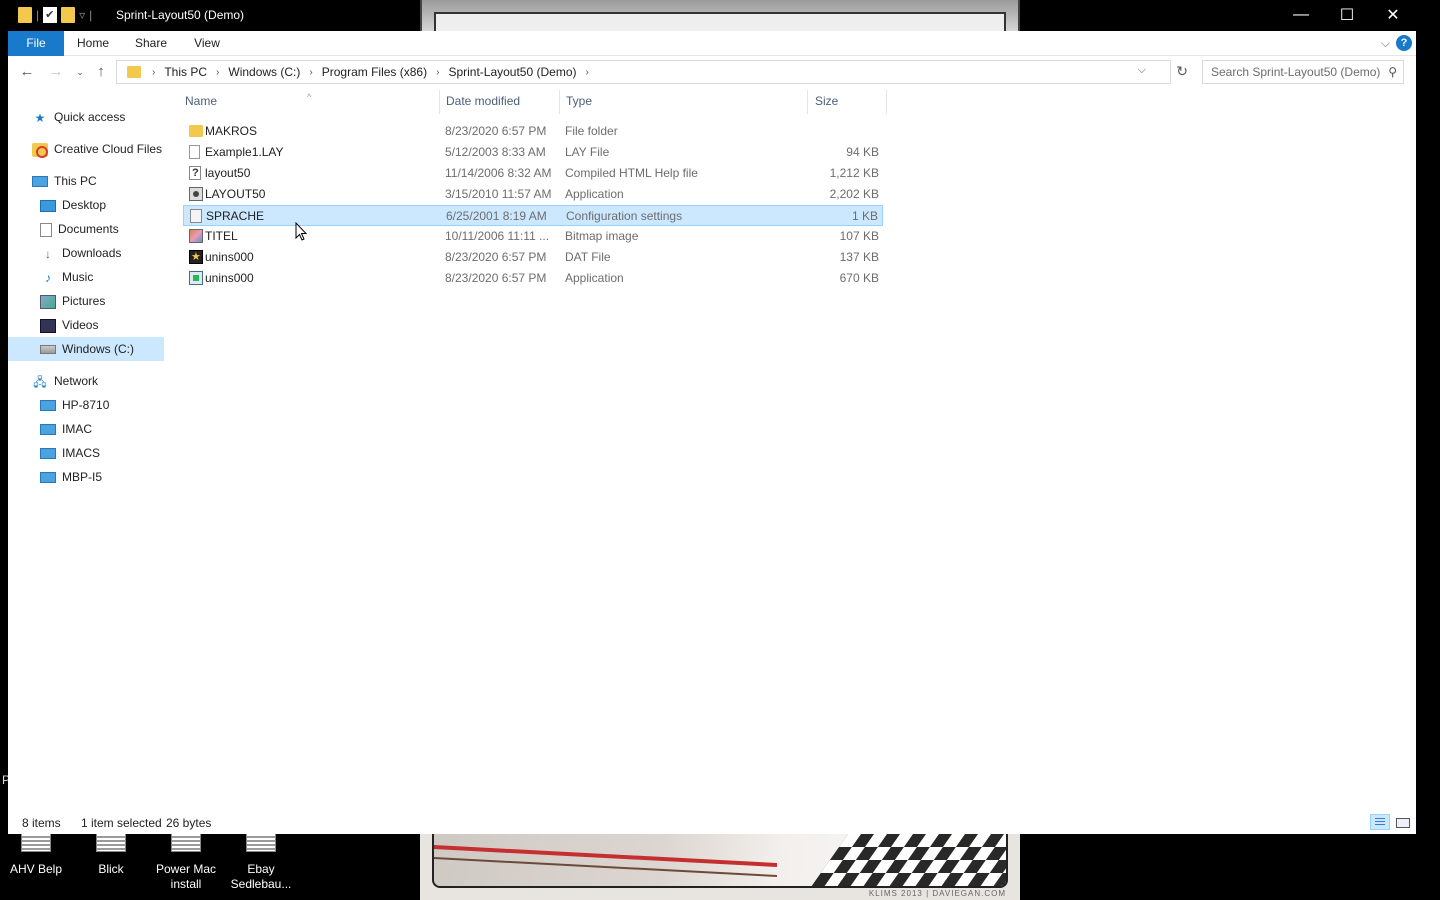 Image resolution: width=1440 pixels, height=900 pixels. Describe the element at coordinates (66, 277) in the screenshot. I see `sidebar-item-music: ♪ Music` at that location.